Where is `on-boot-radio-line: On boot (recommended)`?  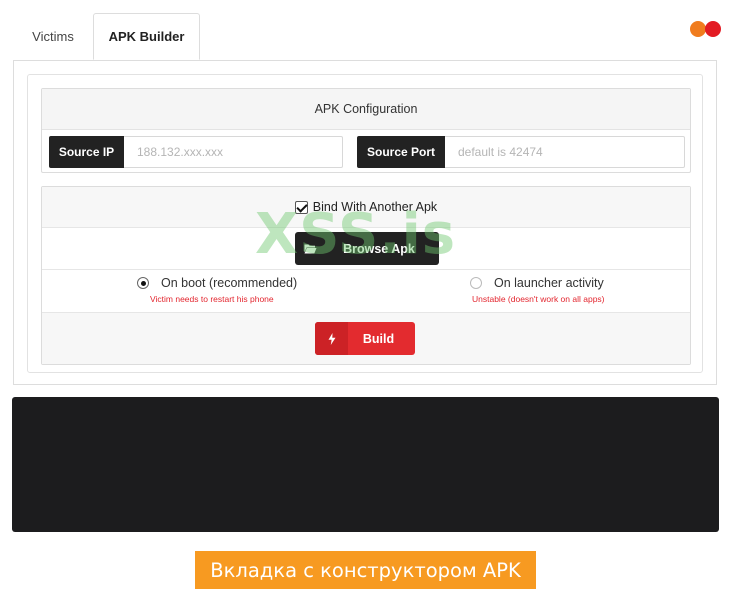
on-boot-radio-line: On boot (recommended) is located at coordinates (217, 283).